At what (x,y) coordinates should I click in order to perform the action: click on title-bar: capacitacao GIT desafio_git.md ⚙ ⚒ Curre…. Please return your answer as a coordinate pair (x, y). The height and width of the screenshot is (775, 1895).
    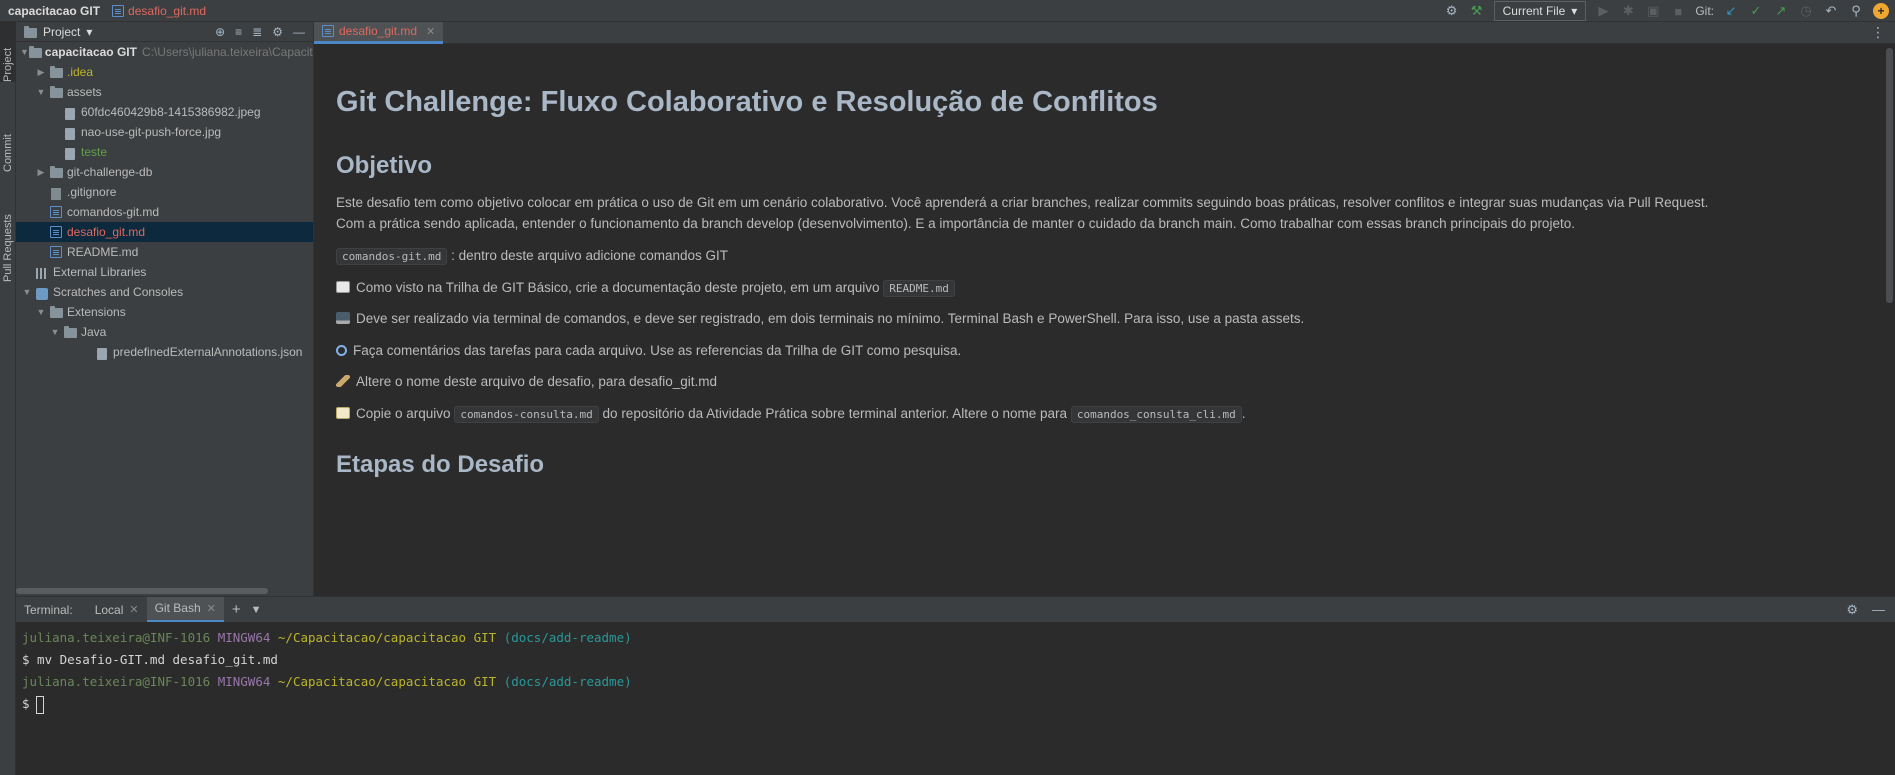
    Looking at the image, I should click on (947, 11).